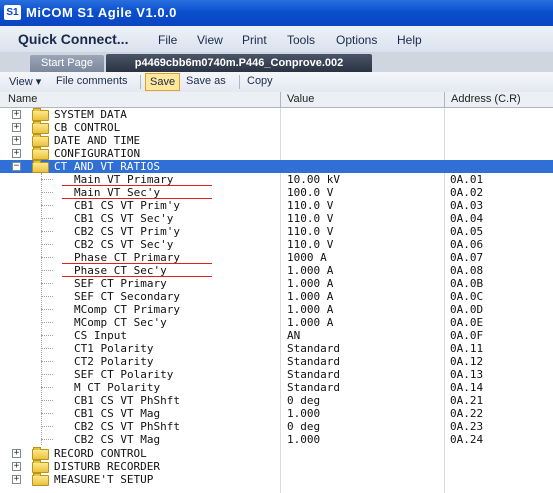  Describe the element at coordinates (276, 413) in the screenshot. I see `setting-row: CB1 CS VT Mag 1.000 0A.22` at that location.